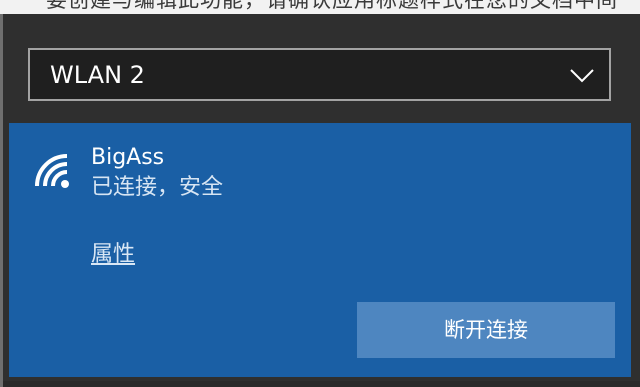  What do you see at coordinates (113, 255) in the screenshot?
I see `network-properties-link: 属性` at bounding box center [113, 255].